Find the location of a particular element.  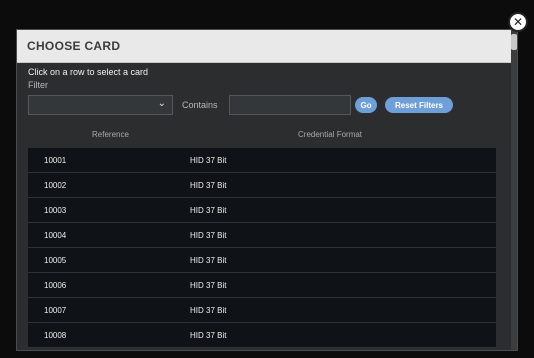

scrollbar-thumb is located at coordinates (514, 42).